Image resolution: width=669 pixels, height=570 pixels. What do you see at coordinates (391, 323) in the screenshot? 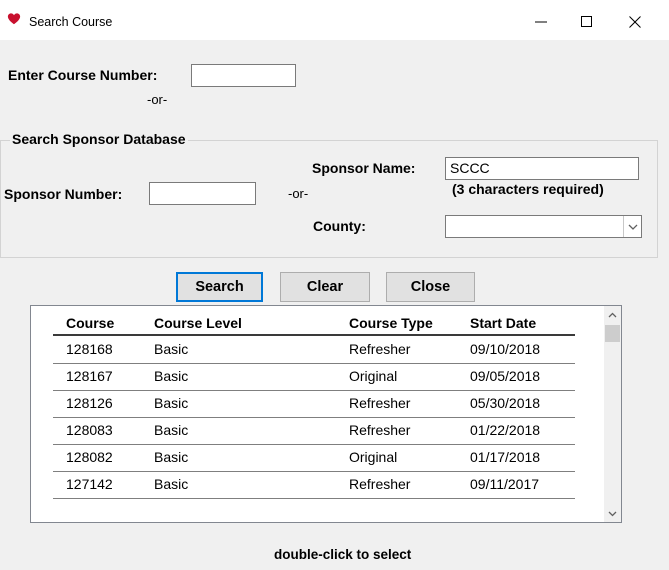
I see `column-header-course-type: Course Type` at bounding box center [391, 323].